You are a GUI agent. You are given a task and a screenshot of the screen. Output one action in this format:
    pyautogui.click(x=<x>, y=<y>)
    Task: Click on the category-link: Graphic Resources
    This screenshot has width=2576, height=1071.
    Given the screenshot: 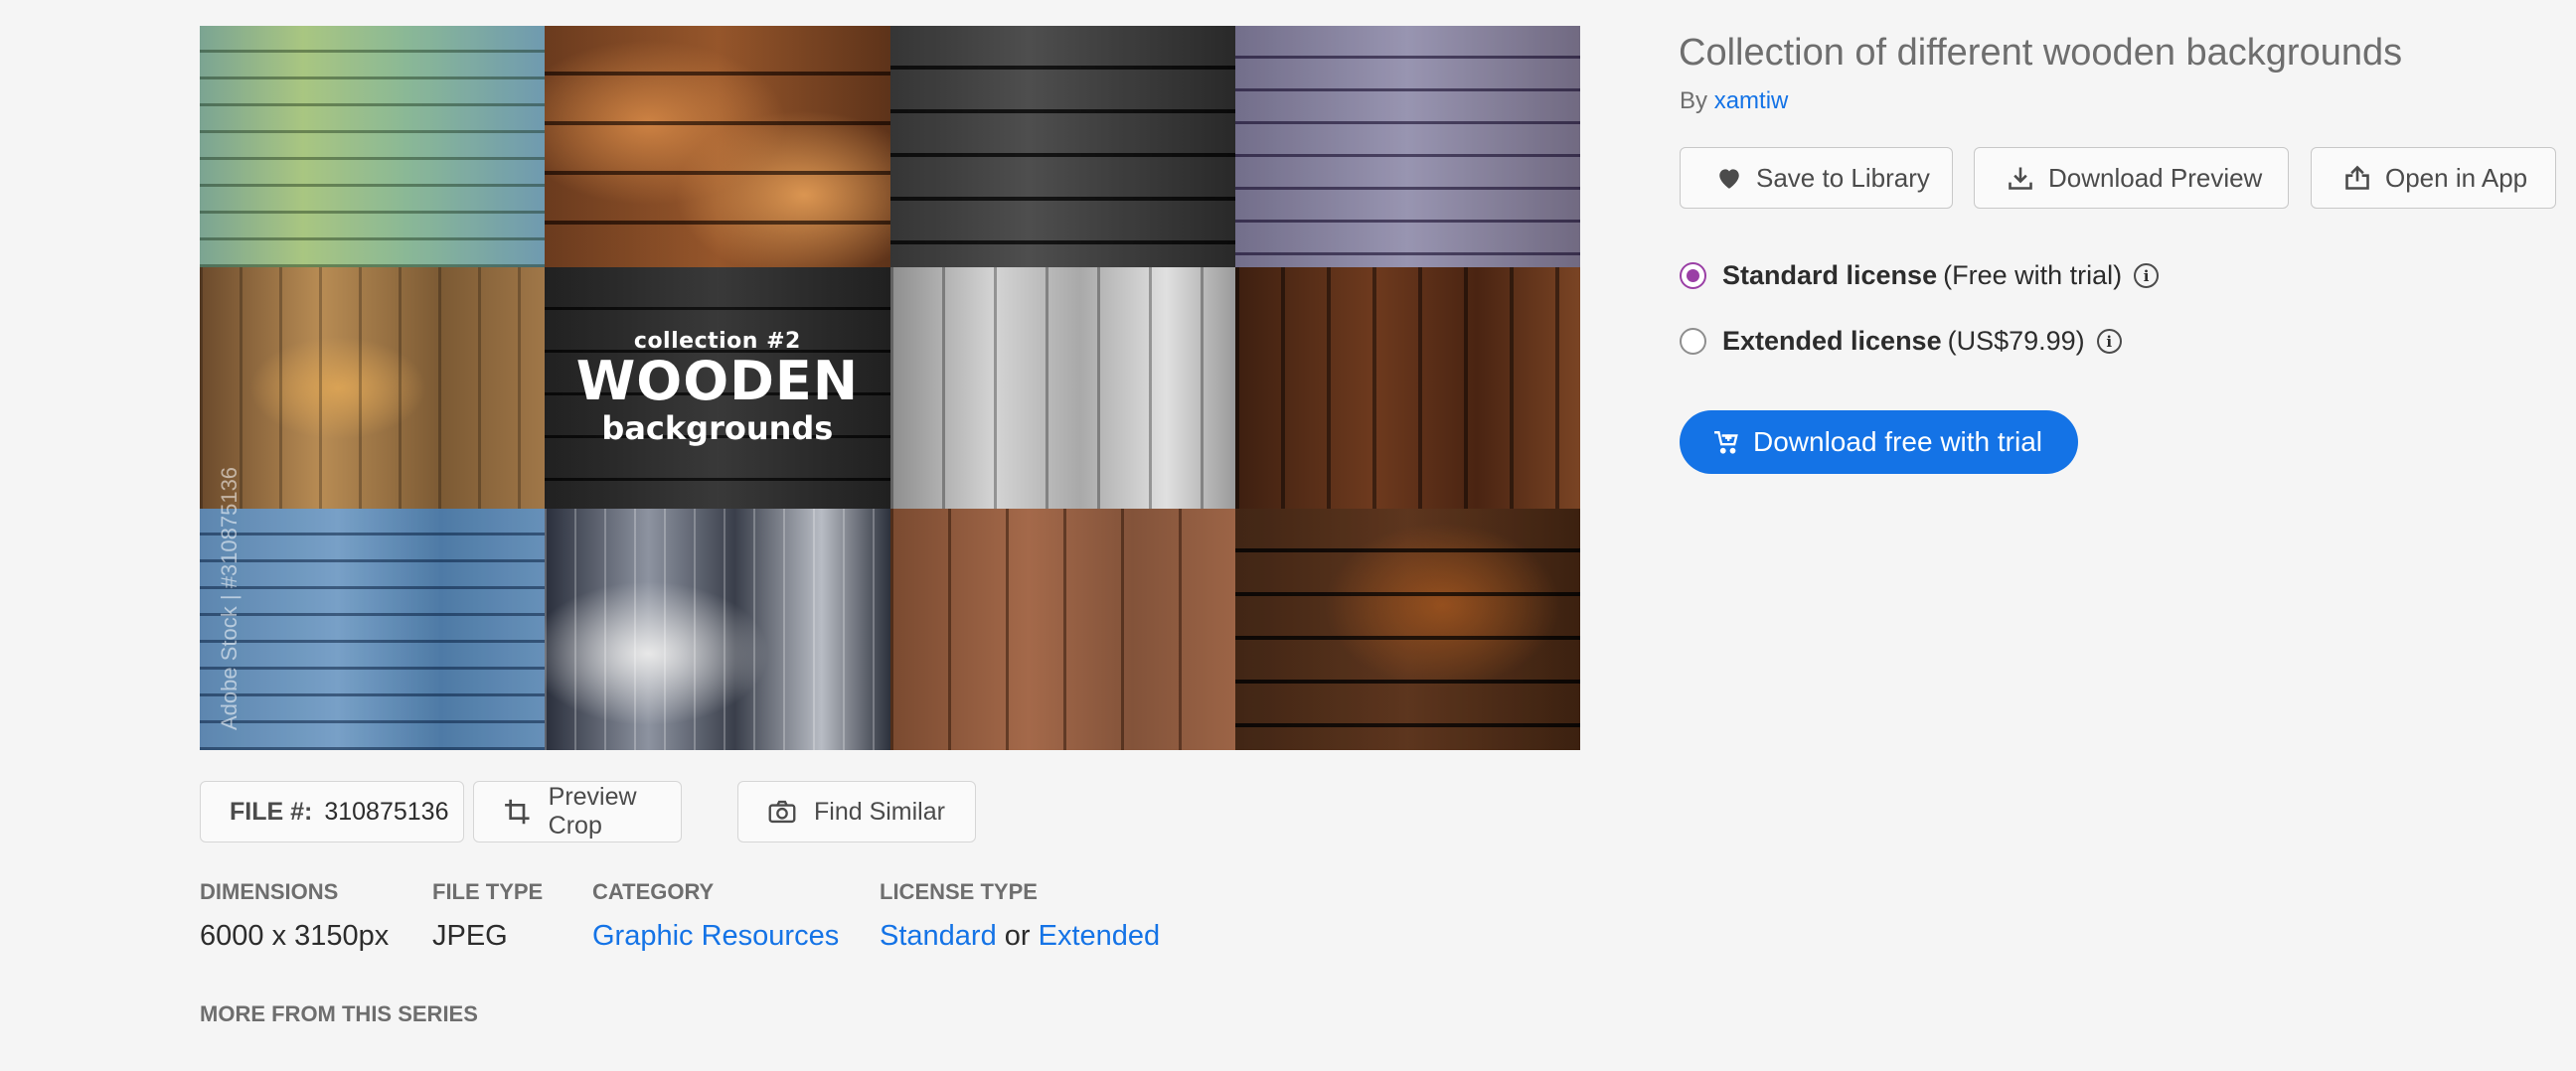 What is the action you would take?
    pyautogui.click(x=715, y=936)
    